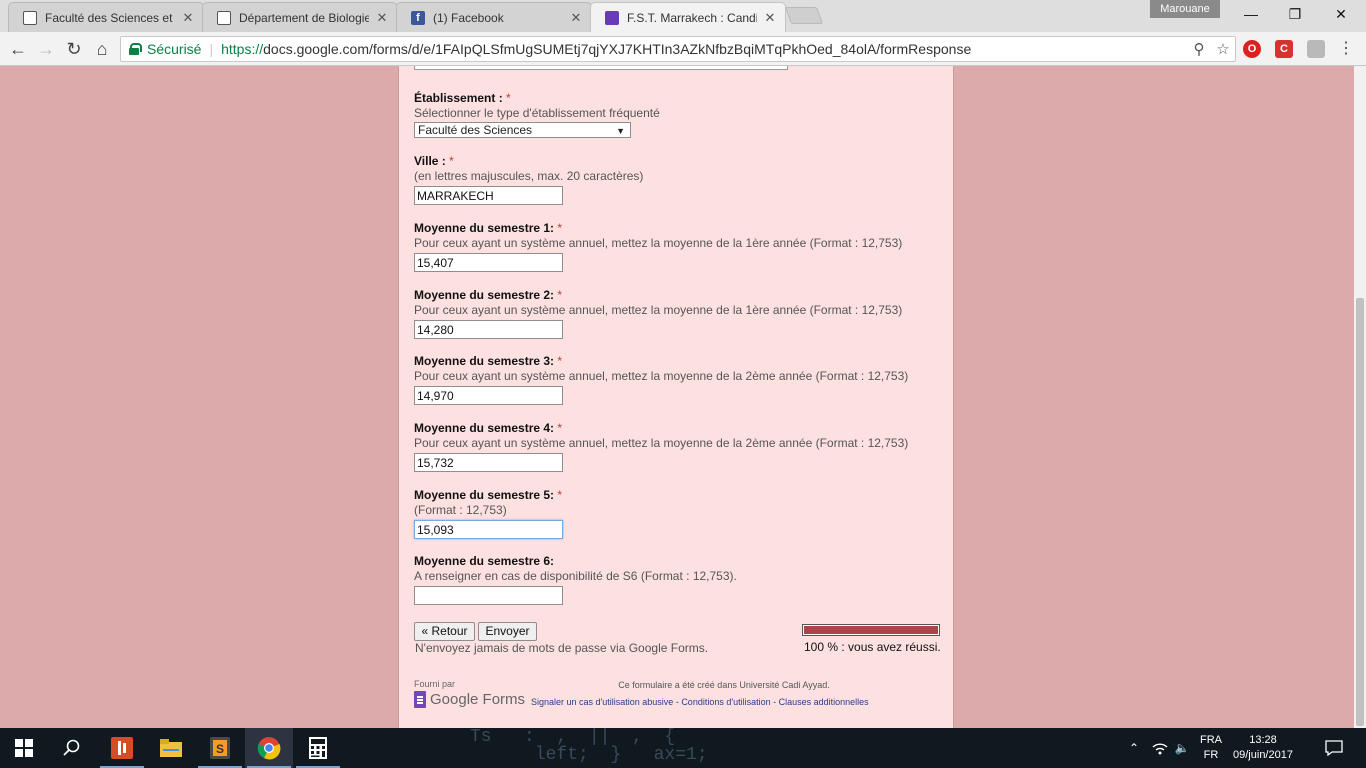 This screenshot has width=1366, height=768. I want to click on tab-fst-marrakech: F.S.T. Marrakech : Candid ✕, so click(688, 17).